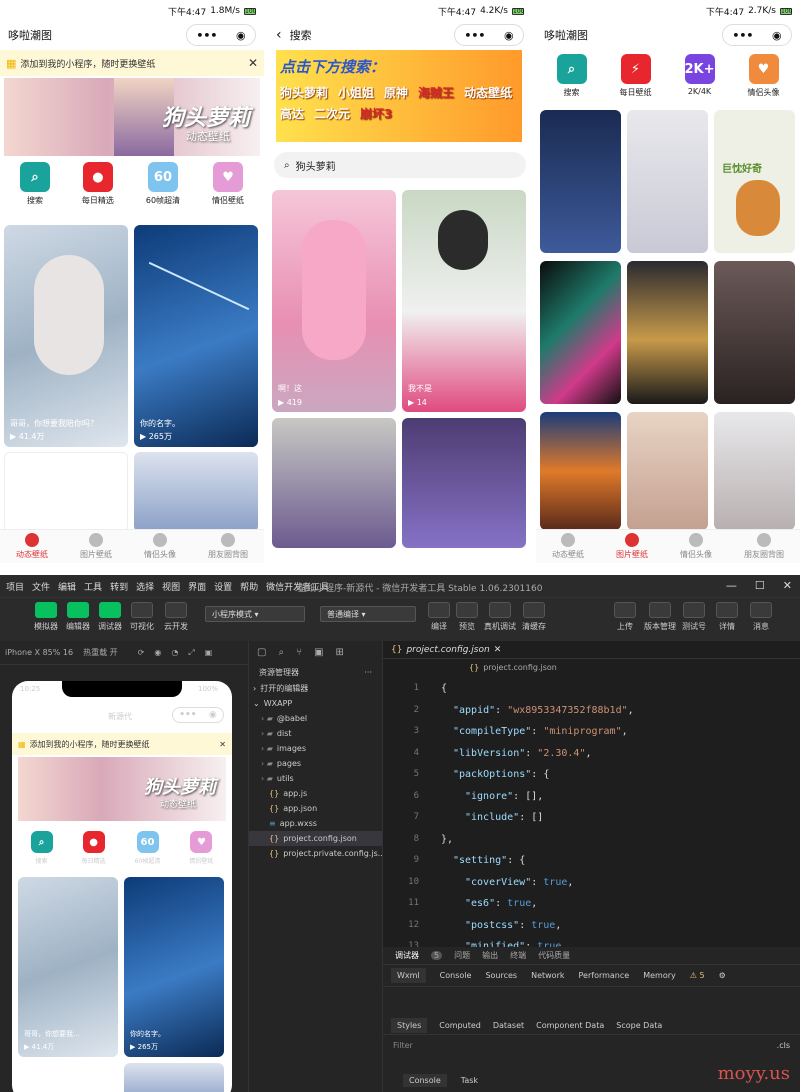  What do you see at coordinates (625, 617) in the screenshot?
I see `toolbar-right-1: 上传` at bounding box center [625, 617].